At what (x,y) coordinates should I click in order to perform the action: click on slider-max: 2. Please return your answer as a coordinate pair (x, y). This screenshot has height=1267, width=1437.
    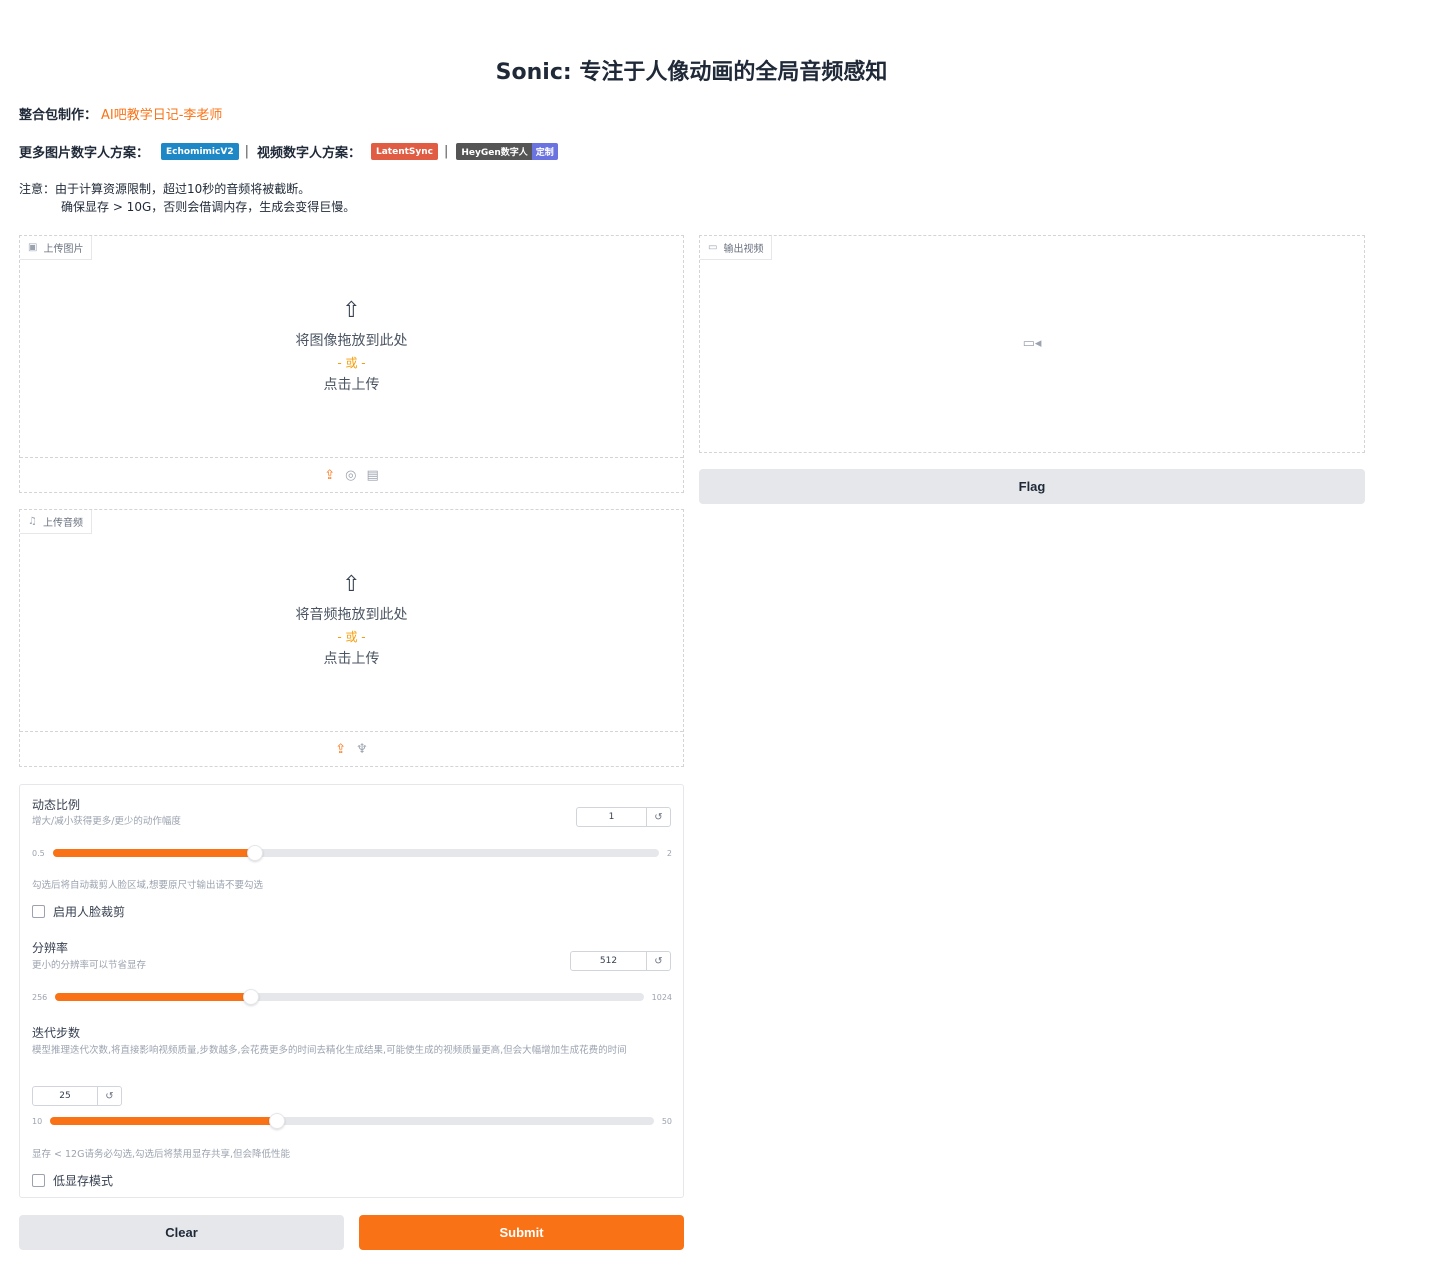
    Looking at the image, I should click on (669, 853).